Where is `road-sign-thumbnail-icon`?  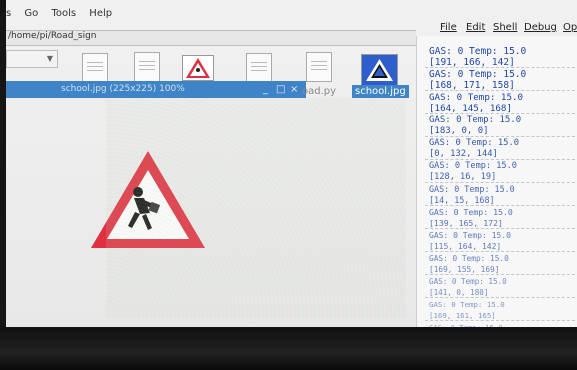 road-sign-thumbnail-icon is located at coordinates (198, 68).